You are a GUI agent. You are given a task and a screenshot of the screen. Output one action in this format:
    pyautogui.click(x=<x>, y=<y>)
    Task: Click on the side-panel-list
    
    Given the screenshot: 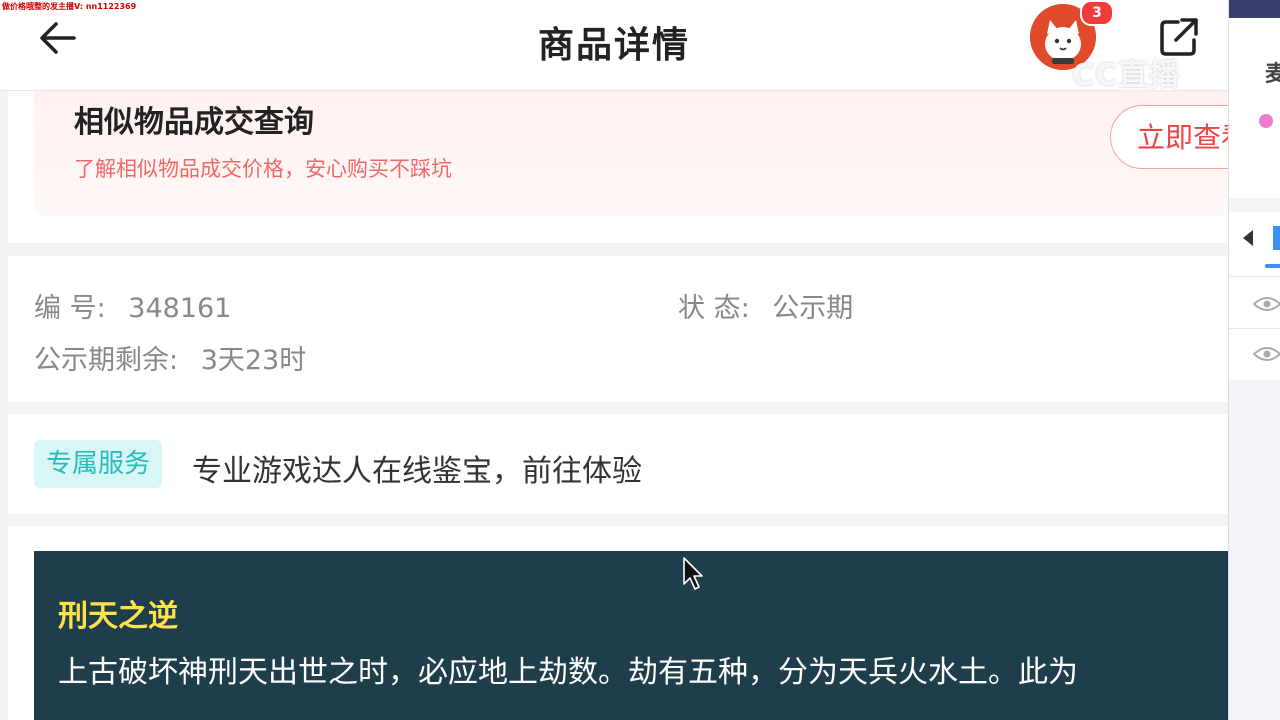 What is the action you would take?
    pyautogui.click(x=1254, y=296)
    